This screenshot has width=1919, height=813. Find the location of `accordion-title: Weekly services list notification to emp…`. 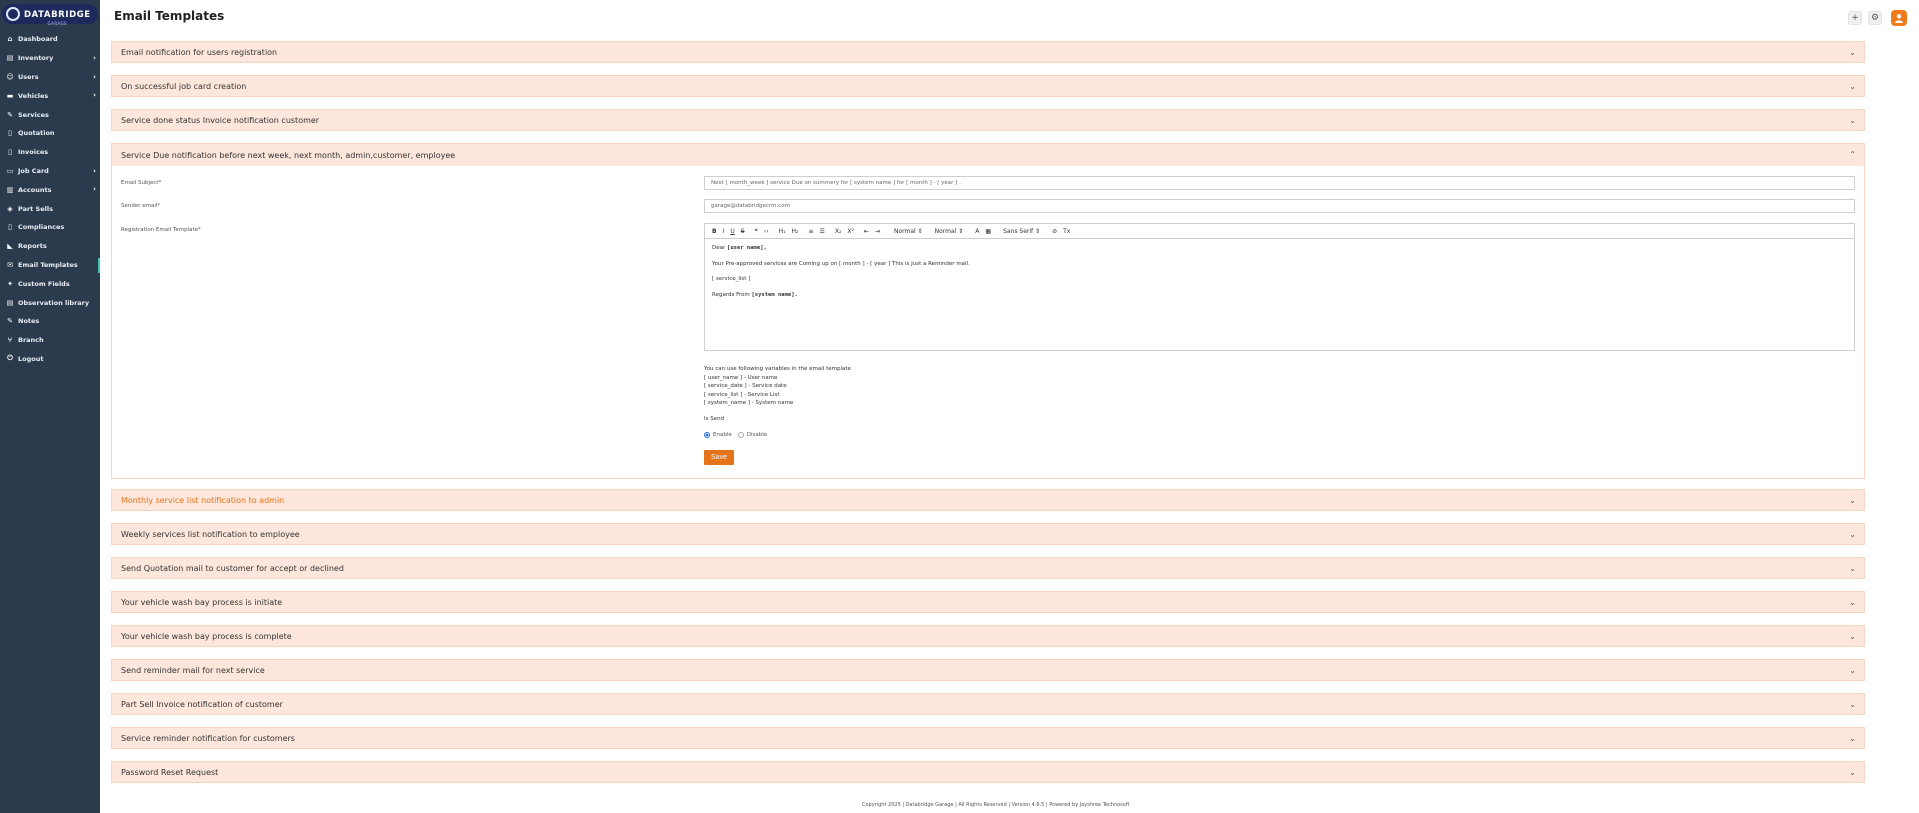

accordion-title: Weekly services list notification to emp… is located at coordinates (210, 534).